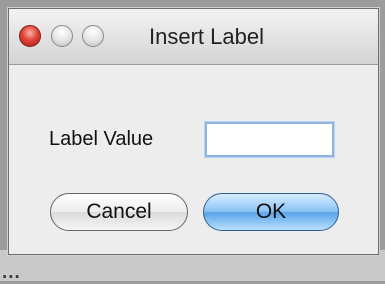 The width and height of the screenshot is (385, 284). Describe the element at coordinates (271, 212) in the screenshot. I see `ok-button: OK` at that location.